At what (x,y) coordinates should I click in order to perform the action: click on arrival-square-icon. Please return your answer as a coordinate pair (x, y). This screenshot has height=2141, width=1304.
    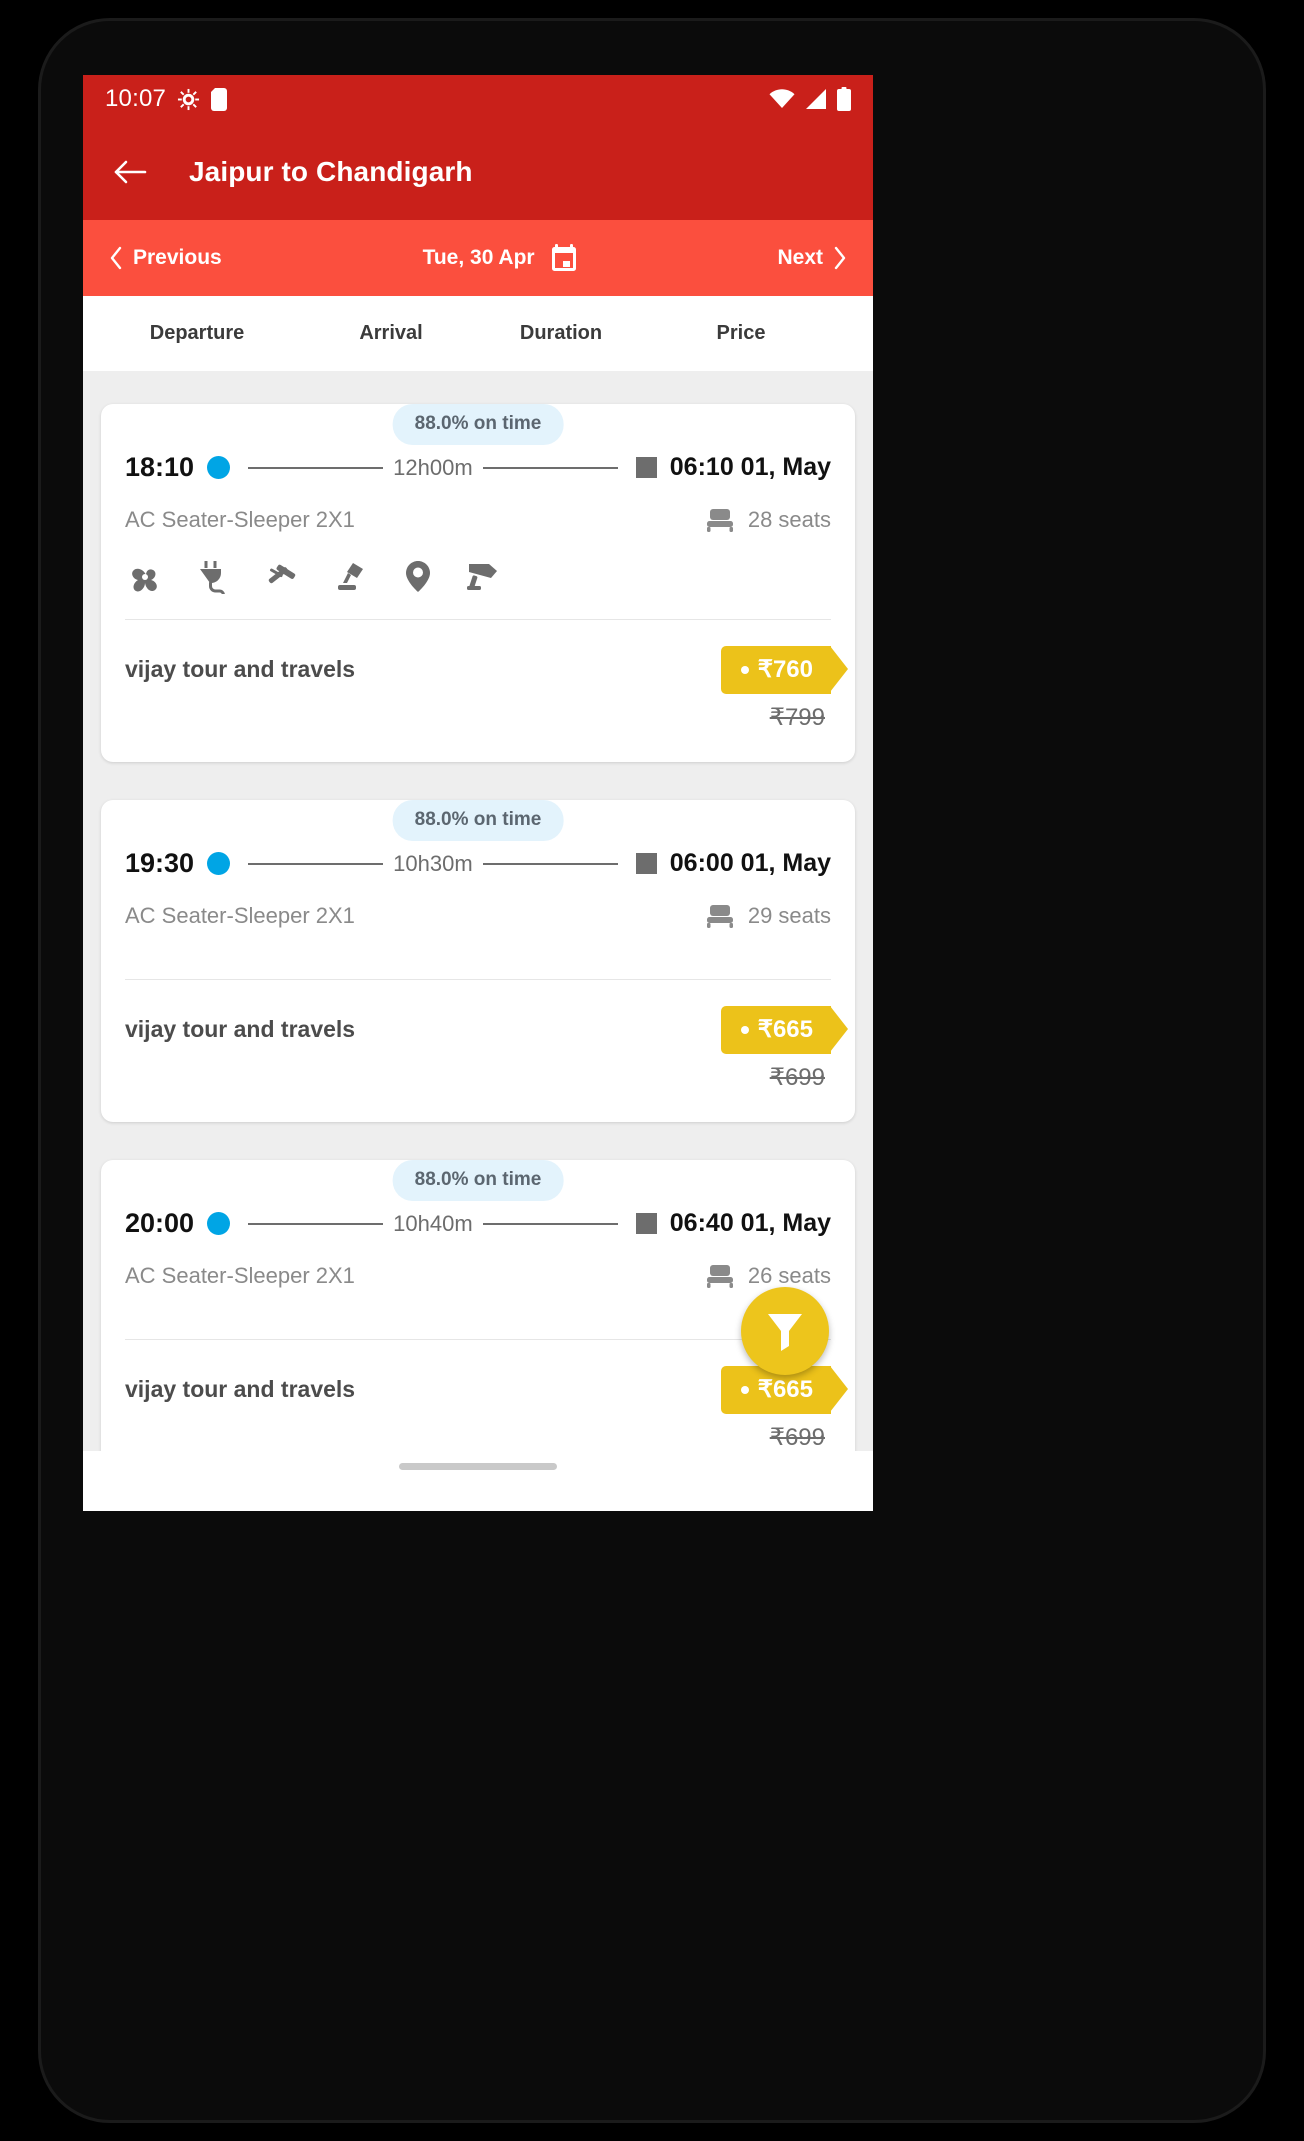
    Looking at the image, I should click on (646, 467).